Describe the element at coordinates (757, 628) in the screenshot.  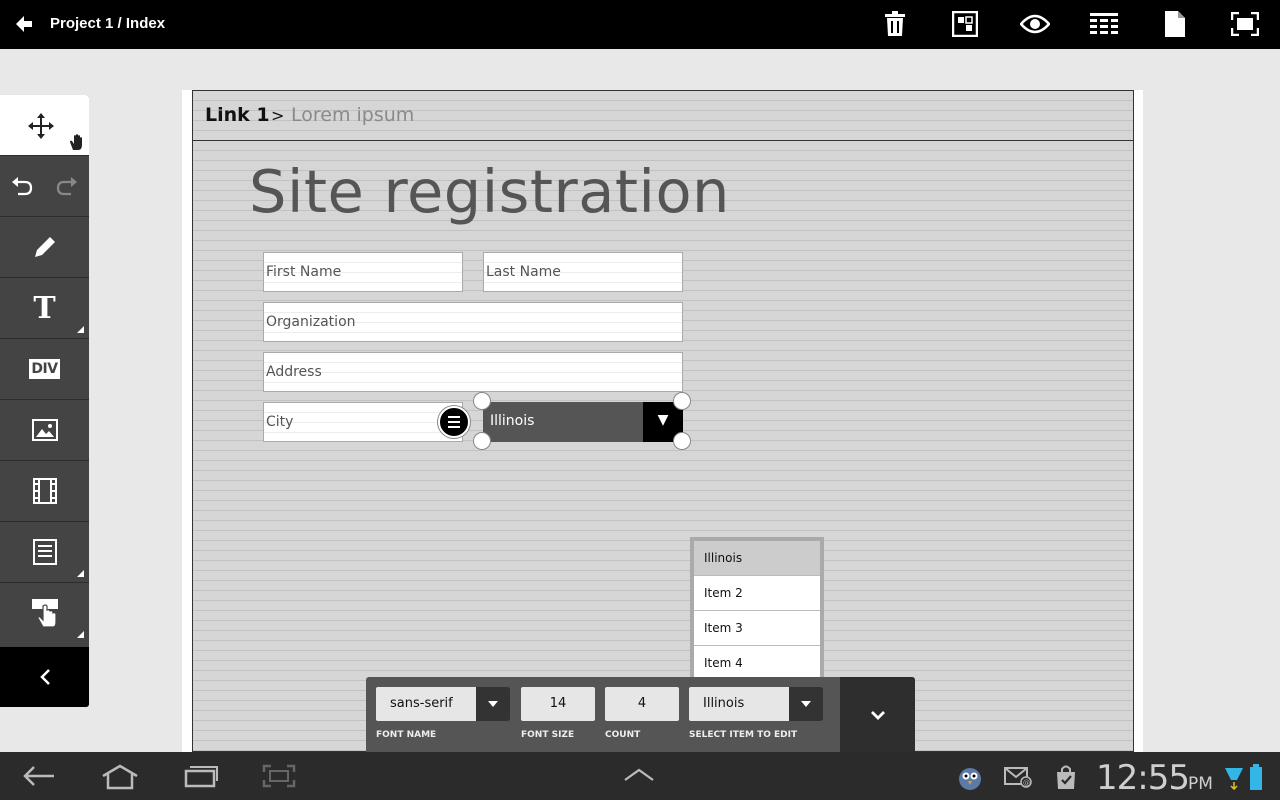
I see `dropdown-item: Item 3` at that location.